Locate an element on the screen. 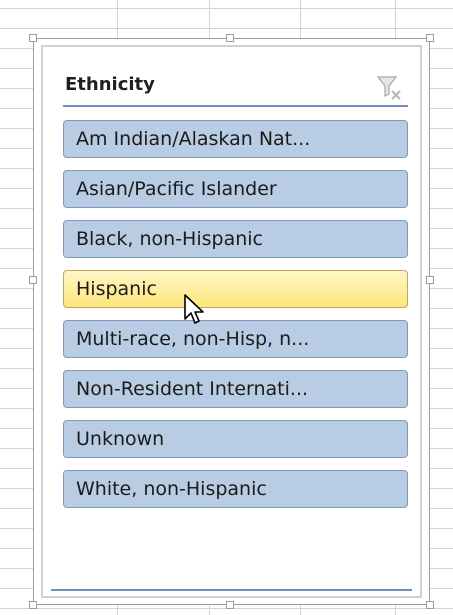  clear-filter-icon-graphic is located at coordinates (388, 88).